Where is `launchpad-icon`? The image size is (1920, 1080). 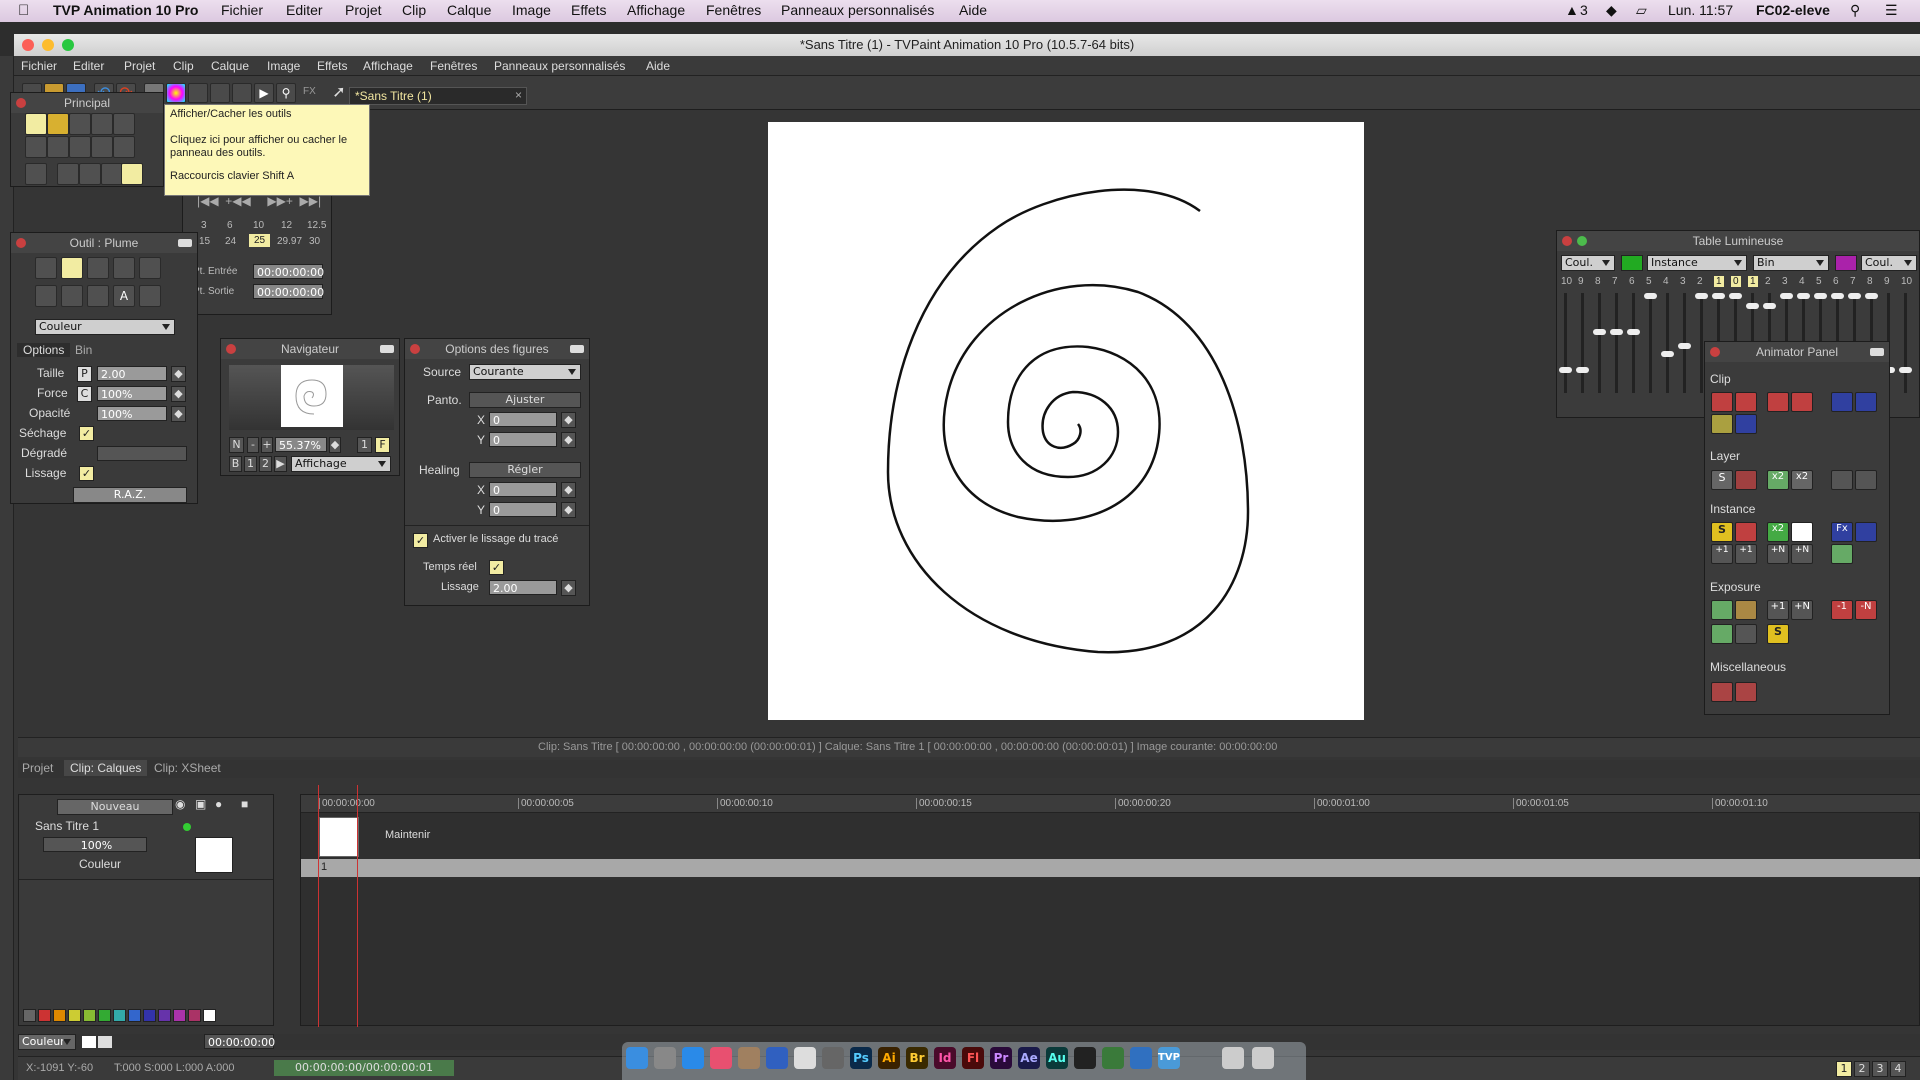
launchpad-icon is located at coordinates (665, 1058).